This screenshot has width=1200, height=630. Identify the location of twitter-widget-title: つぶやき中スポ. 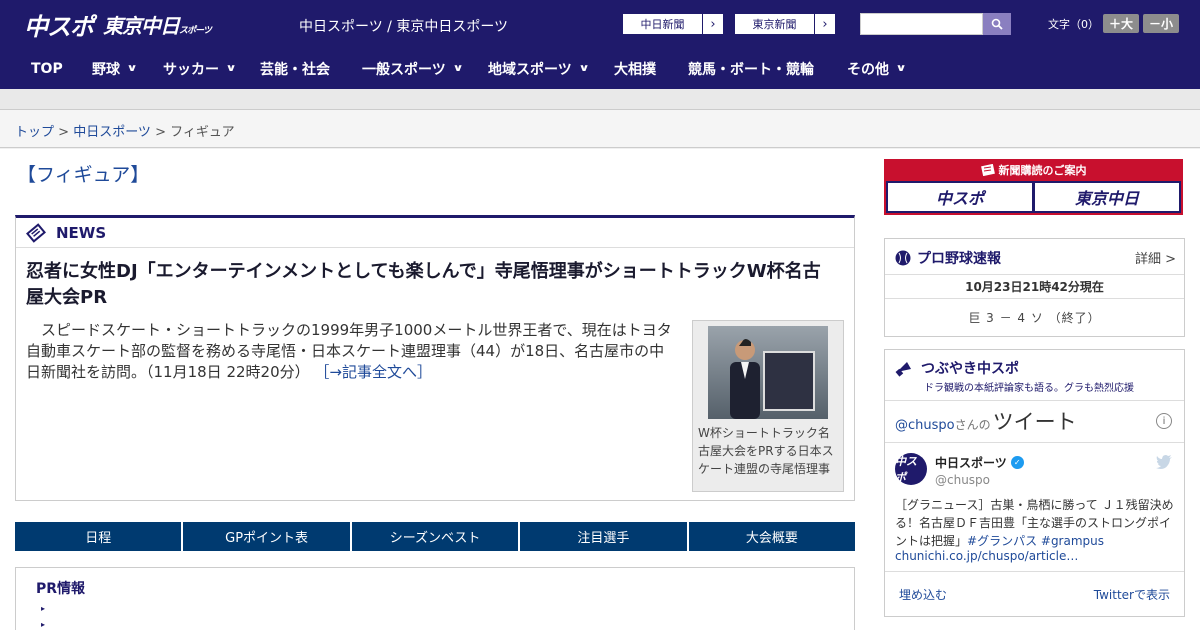
(1014, 368).